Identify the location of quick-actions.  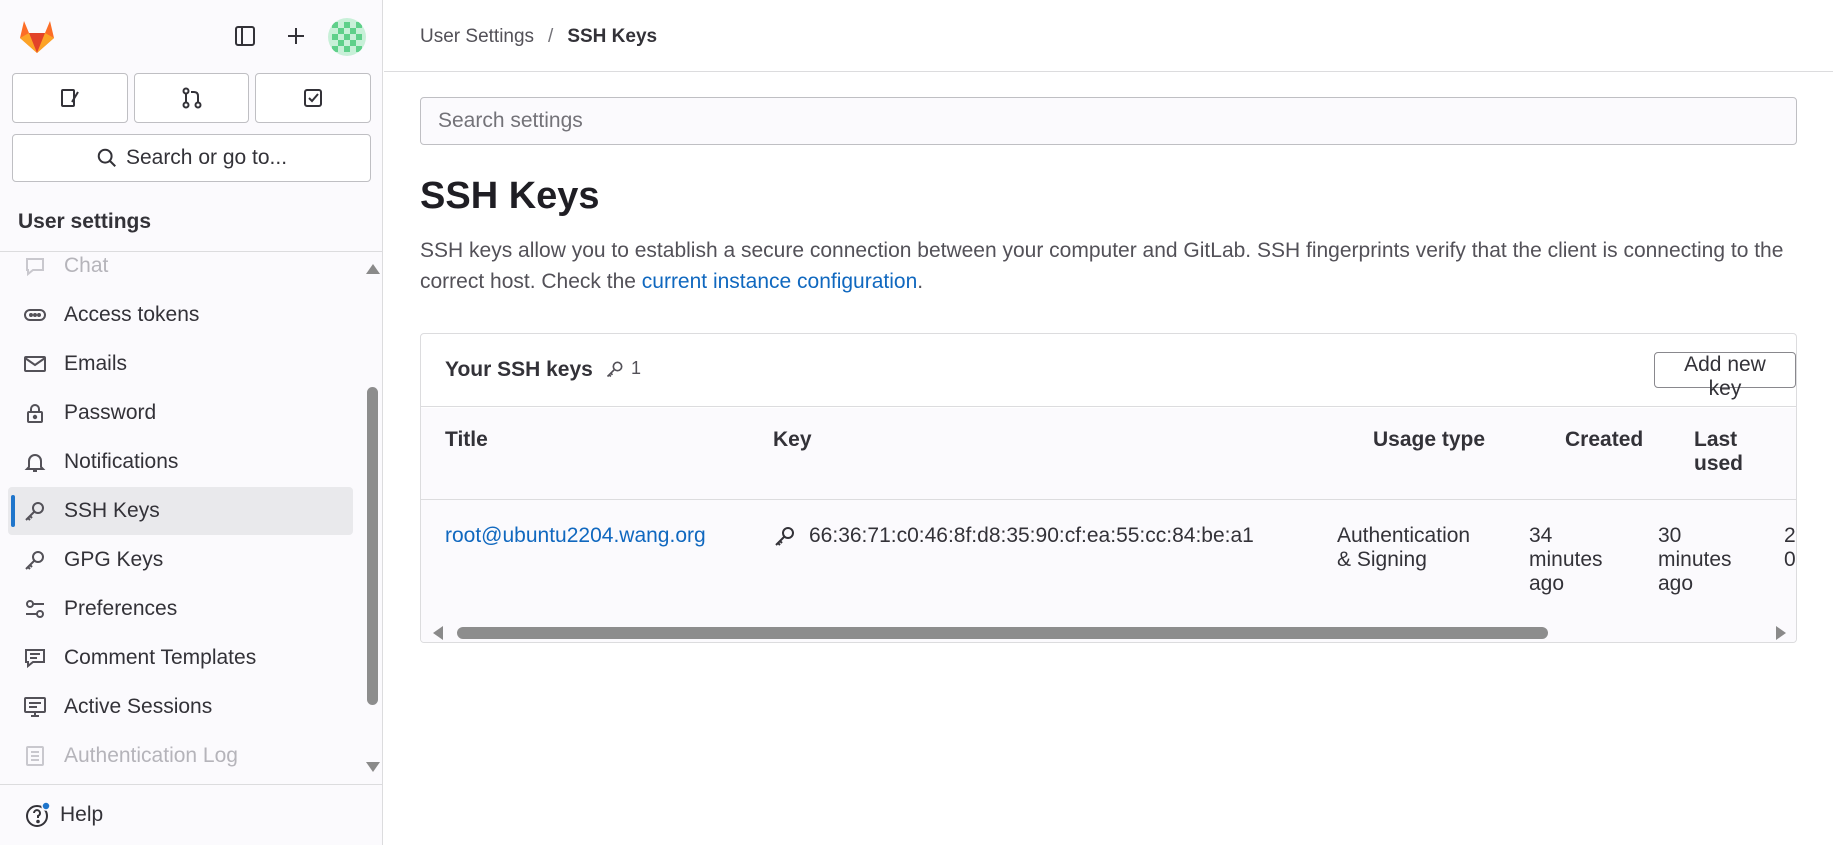
(192, 98).